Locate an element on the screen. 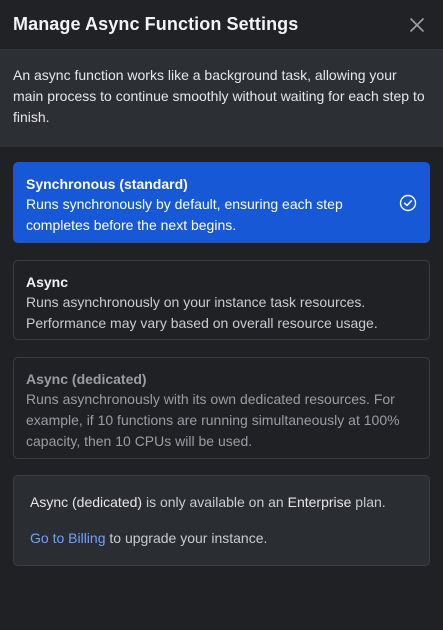  billing-suffix: to upgrade your instance. is located at coordinates (186, 538).